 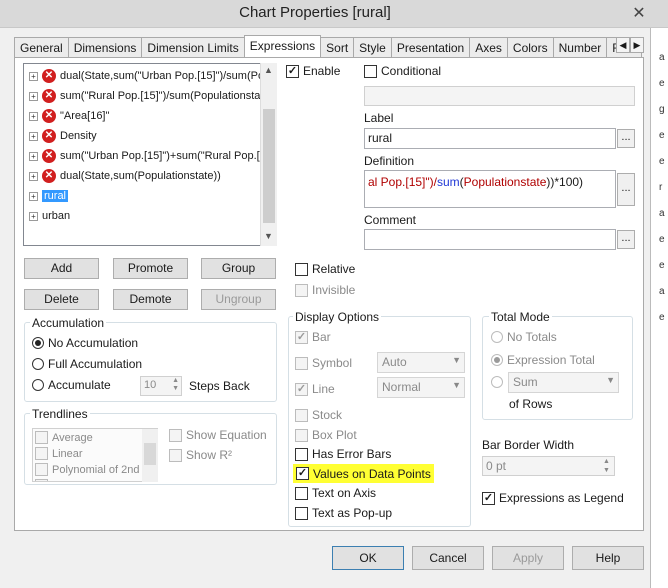 What do you see at coordinates (623, 45) in the screenshot?
I see `tab-scroll-left-icon: ◀` at bounding box center [623, 45].